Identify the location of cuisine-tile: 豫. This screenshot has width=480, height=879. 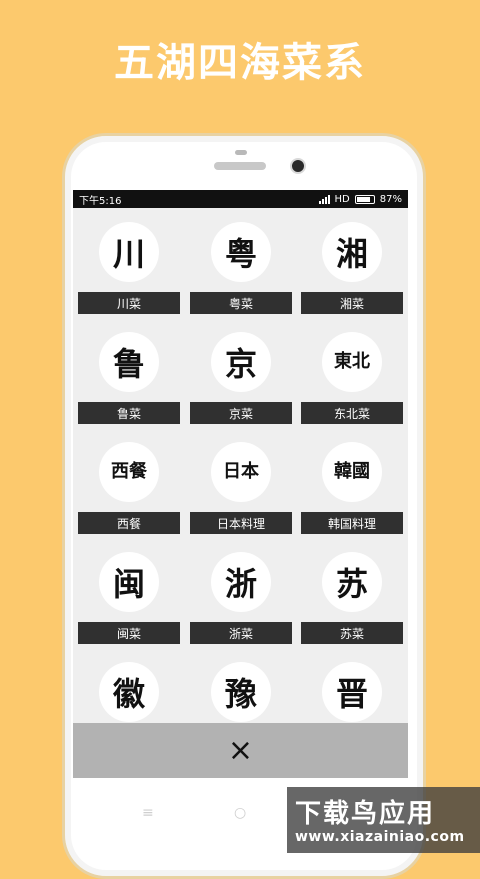
(241, 685).